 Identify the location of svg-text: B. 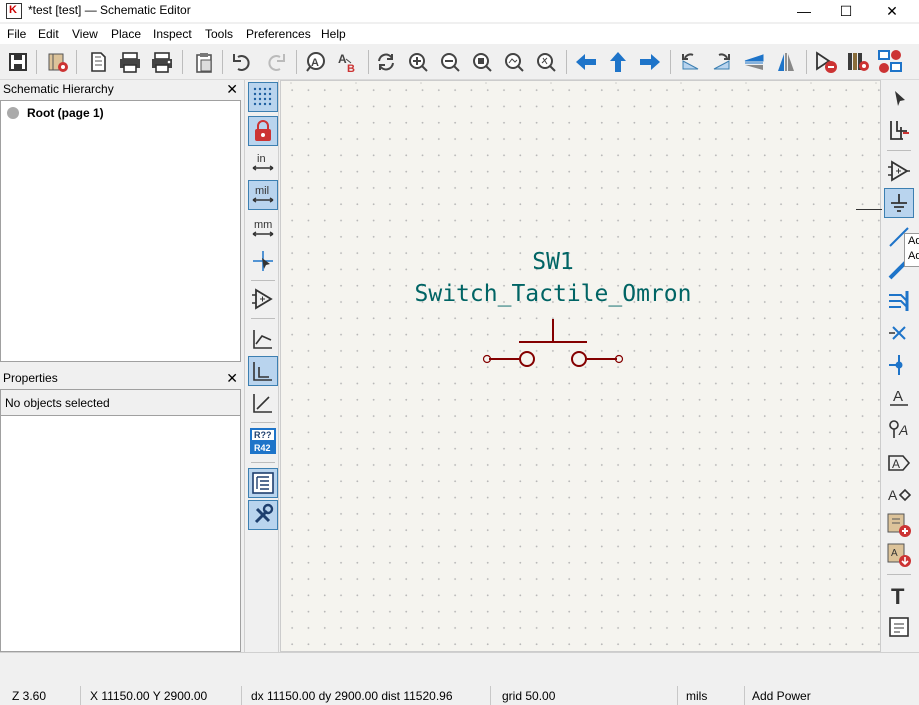
(351, 68).